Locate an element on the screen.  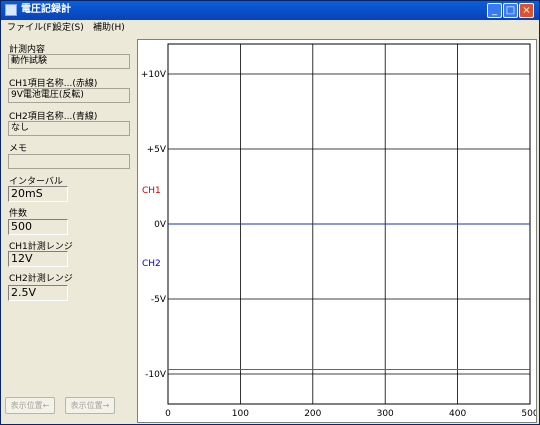
interval-field: 20mS is located at coordinates (38, 194).